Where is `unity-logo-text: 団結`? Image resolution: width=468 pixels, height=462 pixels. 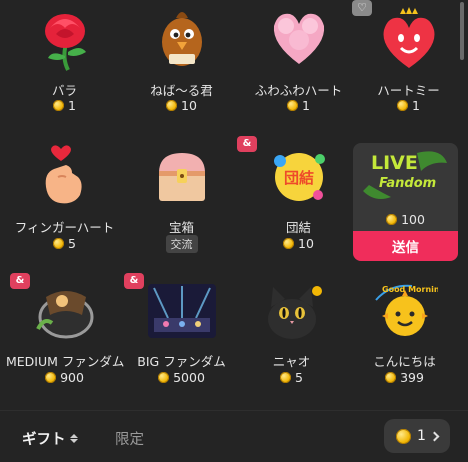
unity-logo-text: 団結 is located at coordinates (298, 178).